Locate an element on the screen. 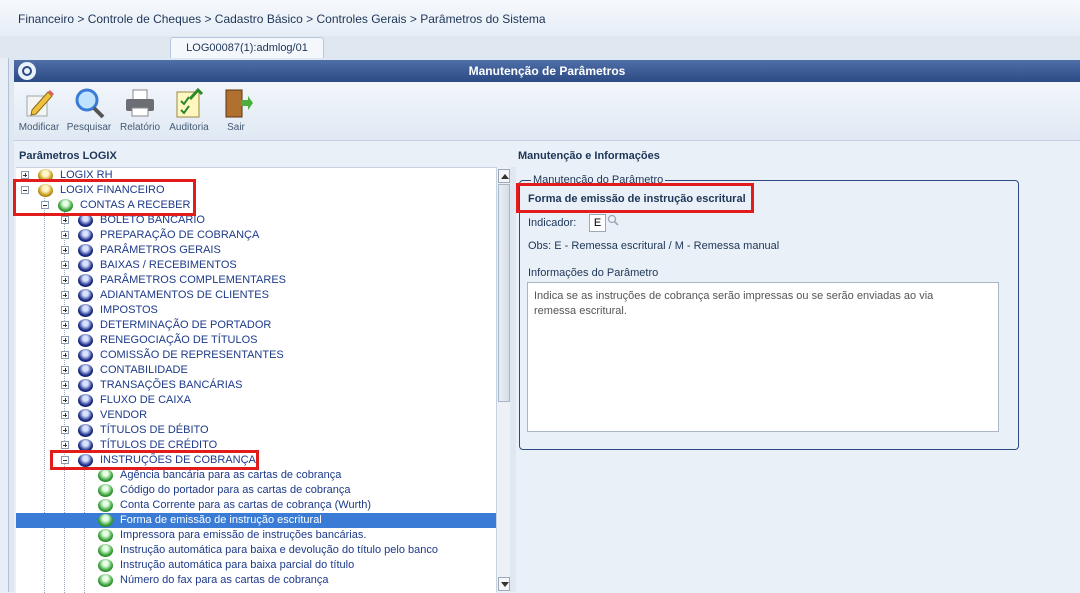 The image size is (1080, 593). scroll-up-arrow-icon is located at coordinates (504, 176).